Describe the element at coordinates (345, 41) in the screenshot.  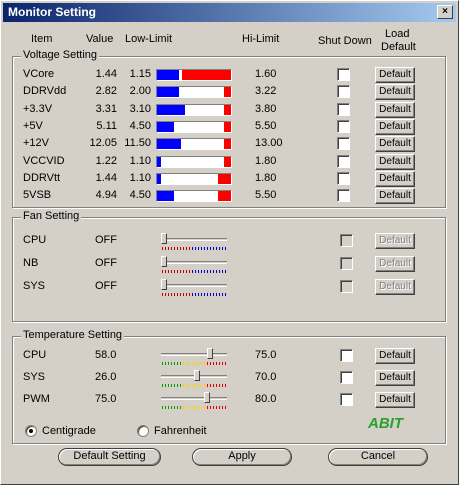
I see `header-shut-down: Shut Down` at that location.